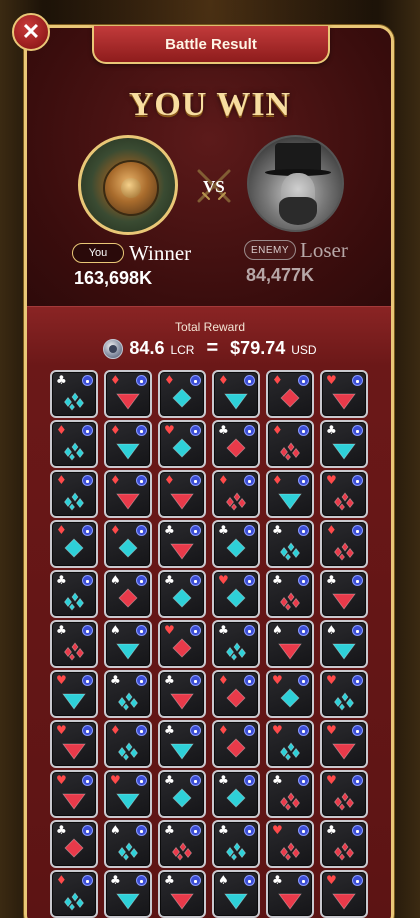  What do you see at coordinates (211, 45) in the screenshot?
I see `title-ribbon: Battle Result` at bounding box center [211, 45].